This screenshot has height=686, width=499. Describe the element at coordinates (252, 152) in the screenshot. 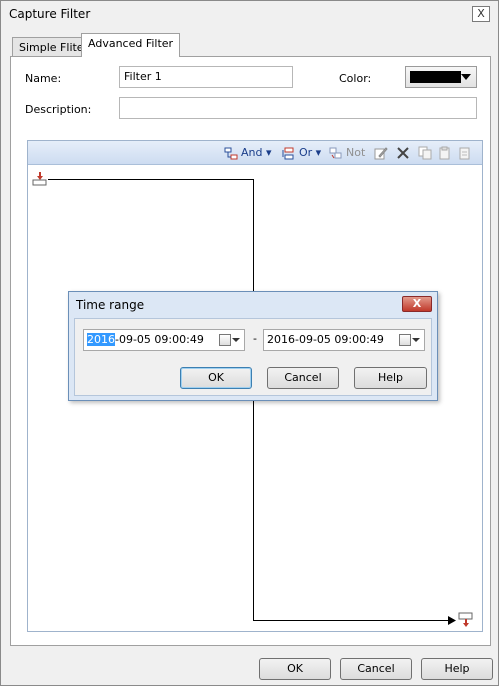

I see `and-label: And` at that location.